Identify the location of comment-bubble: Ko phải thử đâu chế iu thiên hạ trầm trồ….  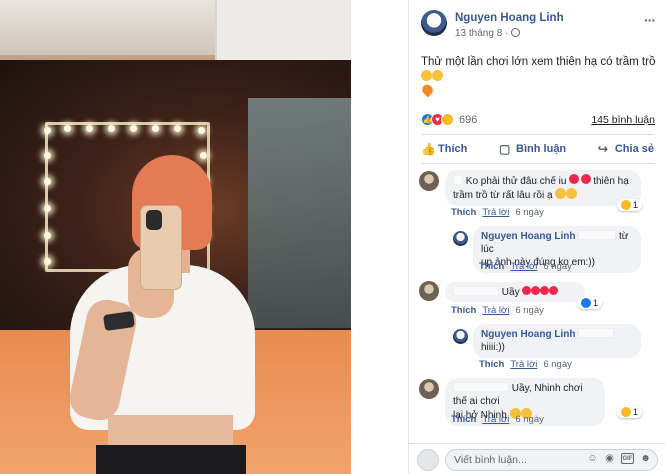
(543, 188).